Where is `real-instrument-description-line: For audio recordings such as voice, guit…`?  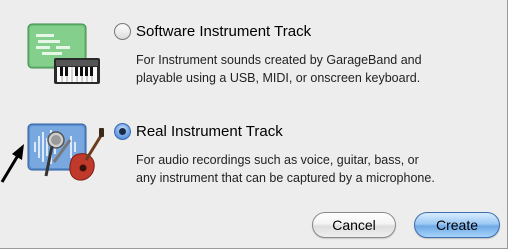 real-instrument-description-line: For audio recordings such as voice, guit… is located at coordinates (277, 160).